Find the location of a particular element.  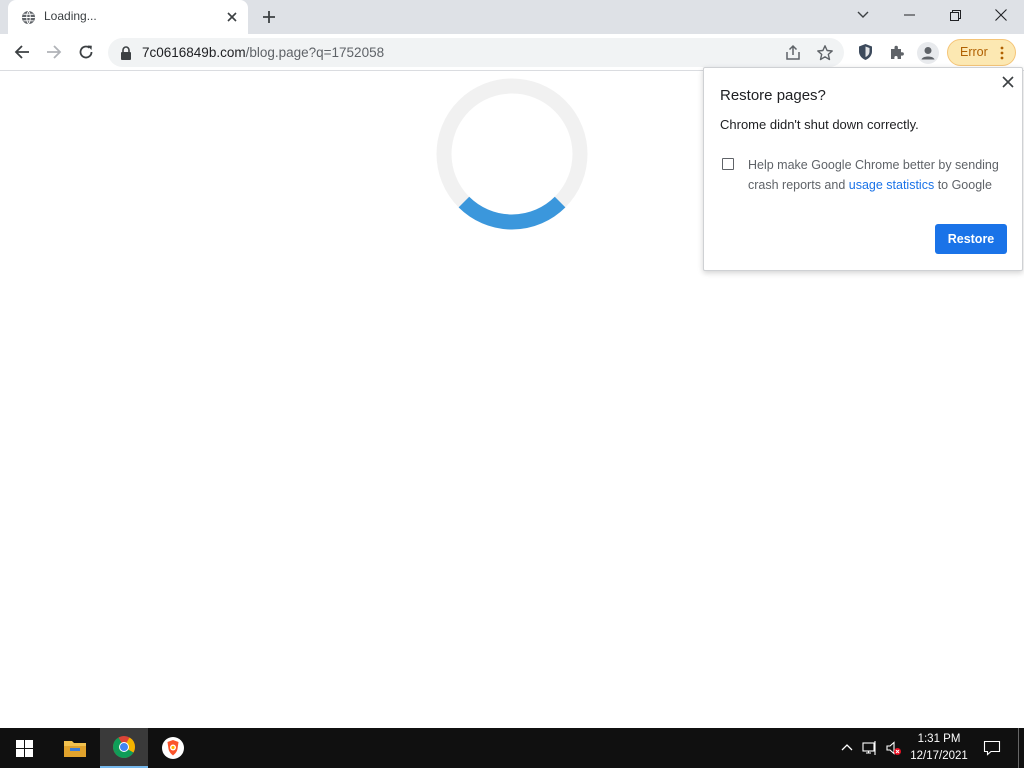

clock-time: 1:31 PM is located at coordinates (939, 739).